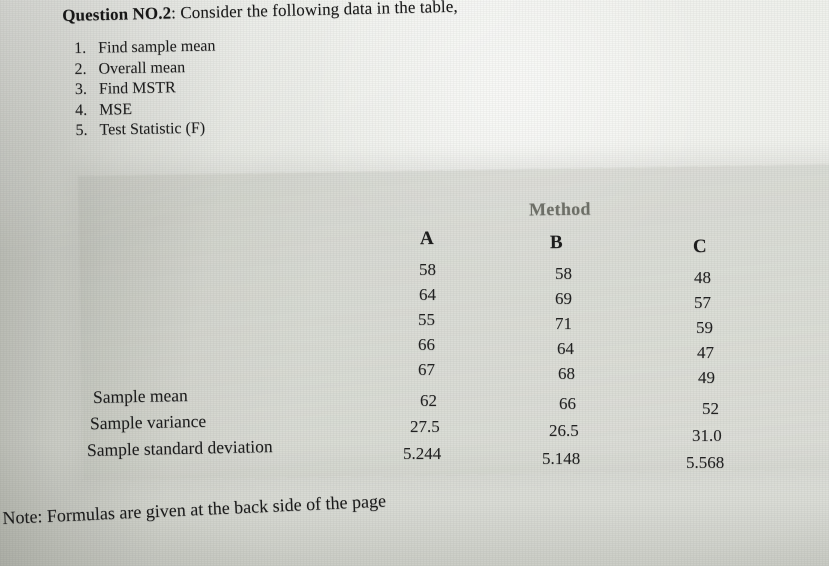  I want to click on table-cell: 49, so click(706, 377).